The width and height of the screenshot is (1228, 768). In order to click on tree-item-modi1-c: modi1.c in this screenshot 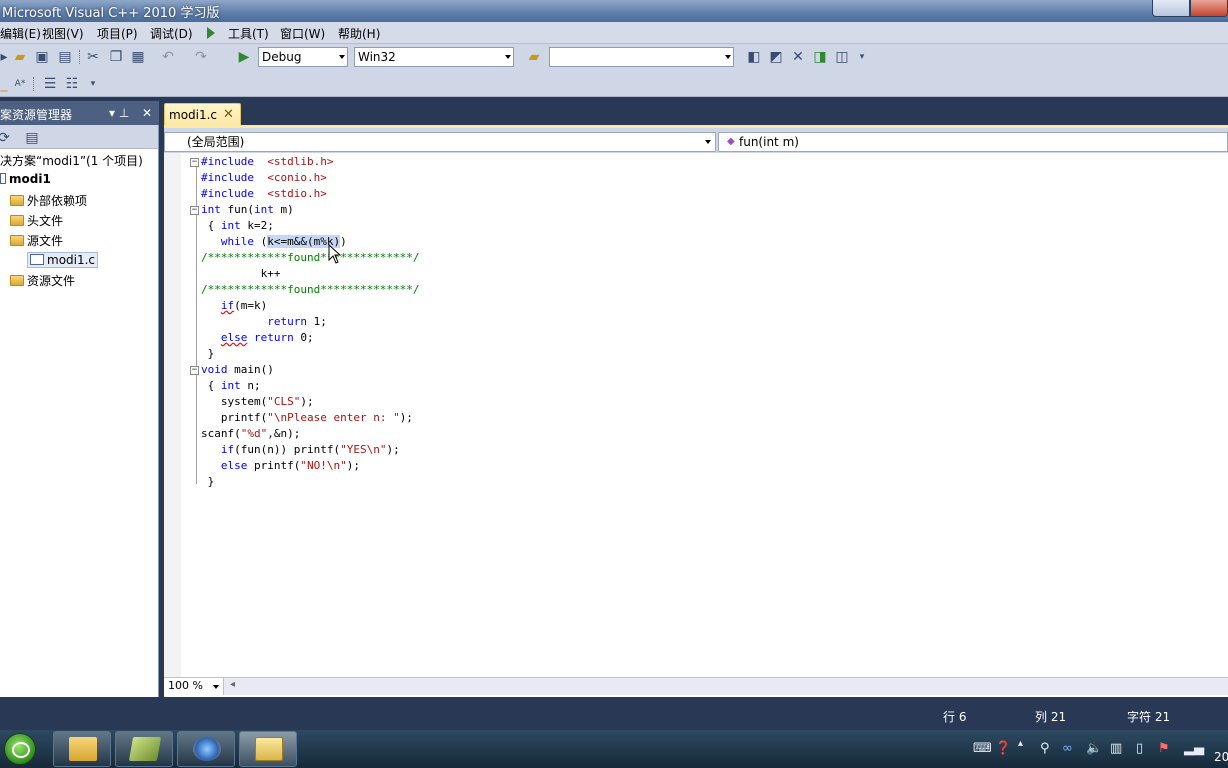, I will do `click(63, 260)`.